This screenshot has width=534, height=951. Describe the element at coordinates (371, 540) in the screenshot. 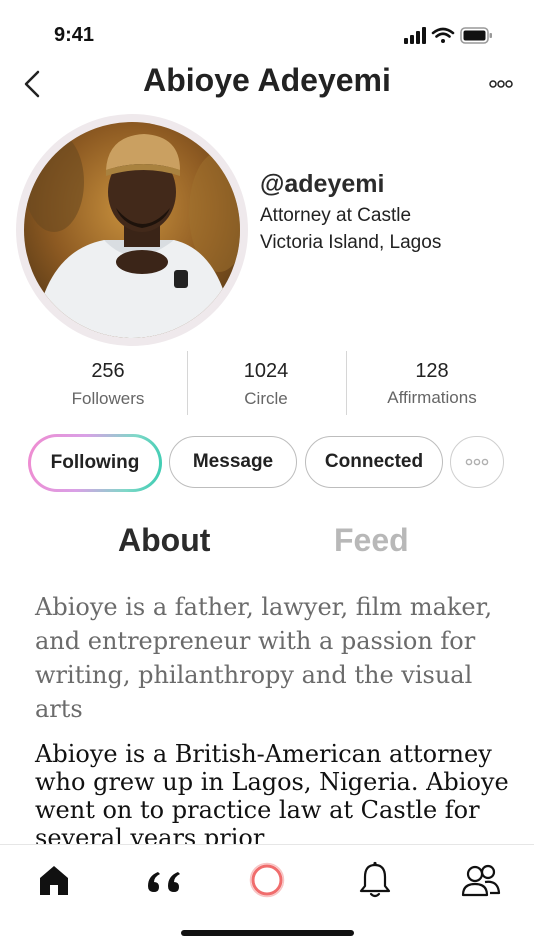

I see `tab-feed: Feed` at that location.